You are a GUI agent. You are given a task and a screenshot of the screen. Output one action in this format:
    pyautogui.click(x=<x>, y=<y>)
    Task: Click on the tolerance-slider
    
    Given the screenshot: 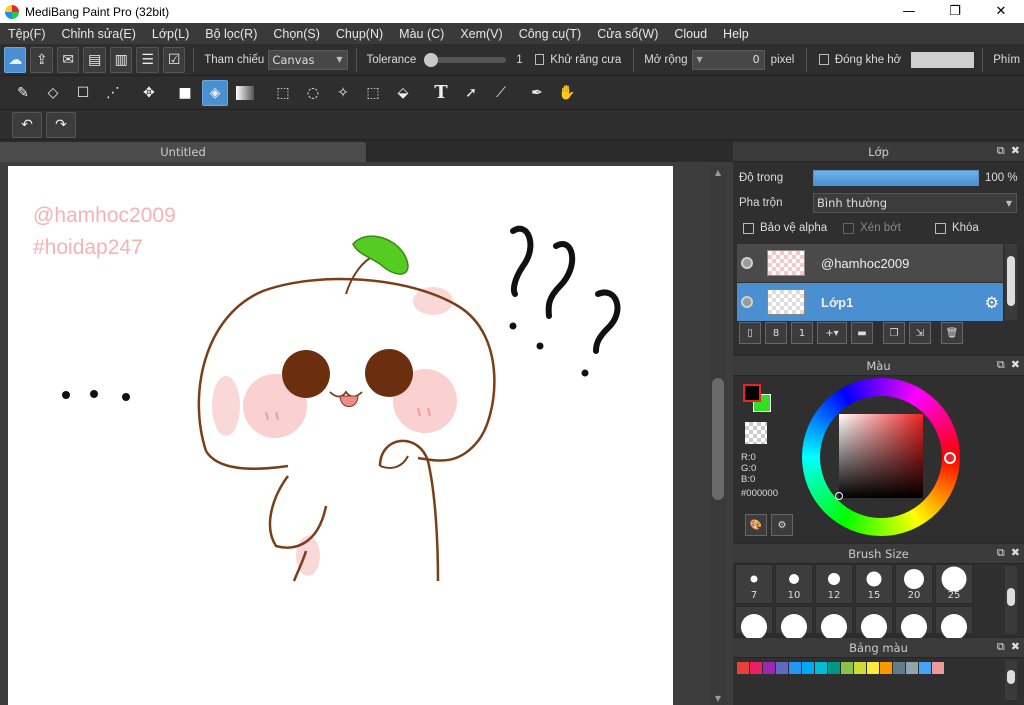 What is the action you would take?
    pyautogui.click(x=465, y=59)
    